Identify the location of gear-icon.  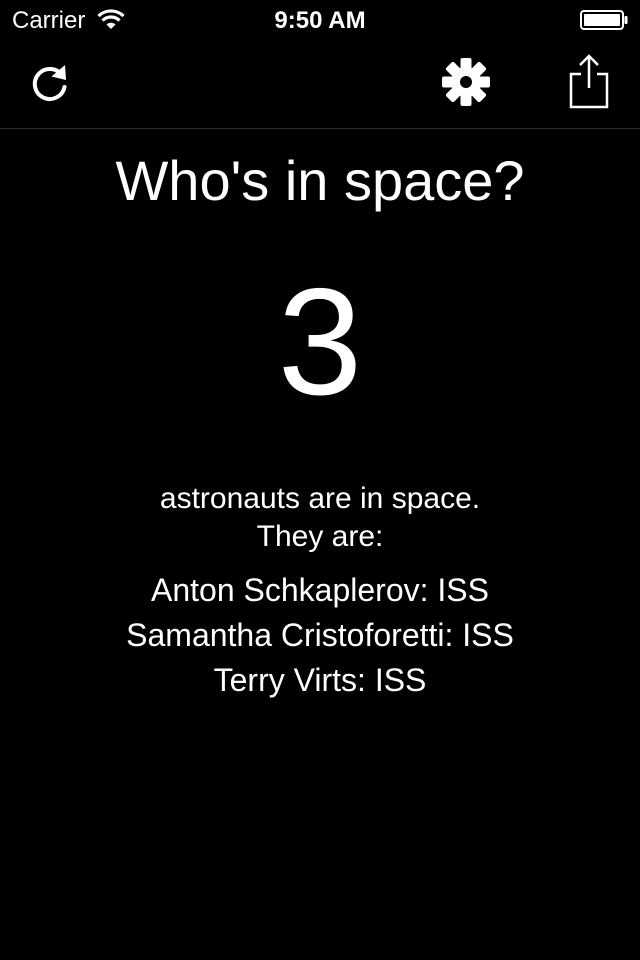
(466, 82).